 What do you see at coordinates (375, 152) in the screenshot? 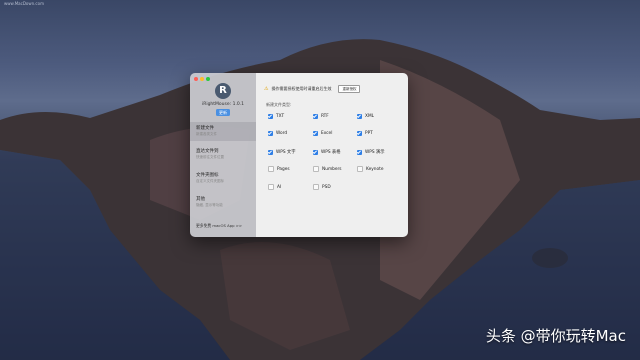
I see `option-label: WPS 演示` at bounding box center [375, 152].